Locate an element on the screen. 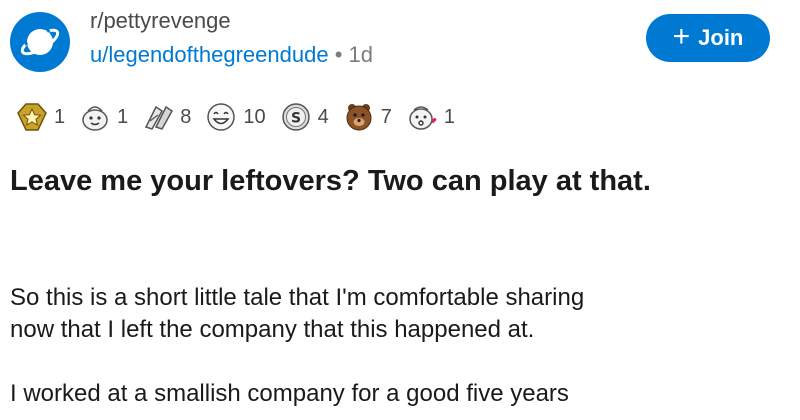  username-link: u/legendofthegreendude is located at coordinates (209, 54).